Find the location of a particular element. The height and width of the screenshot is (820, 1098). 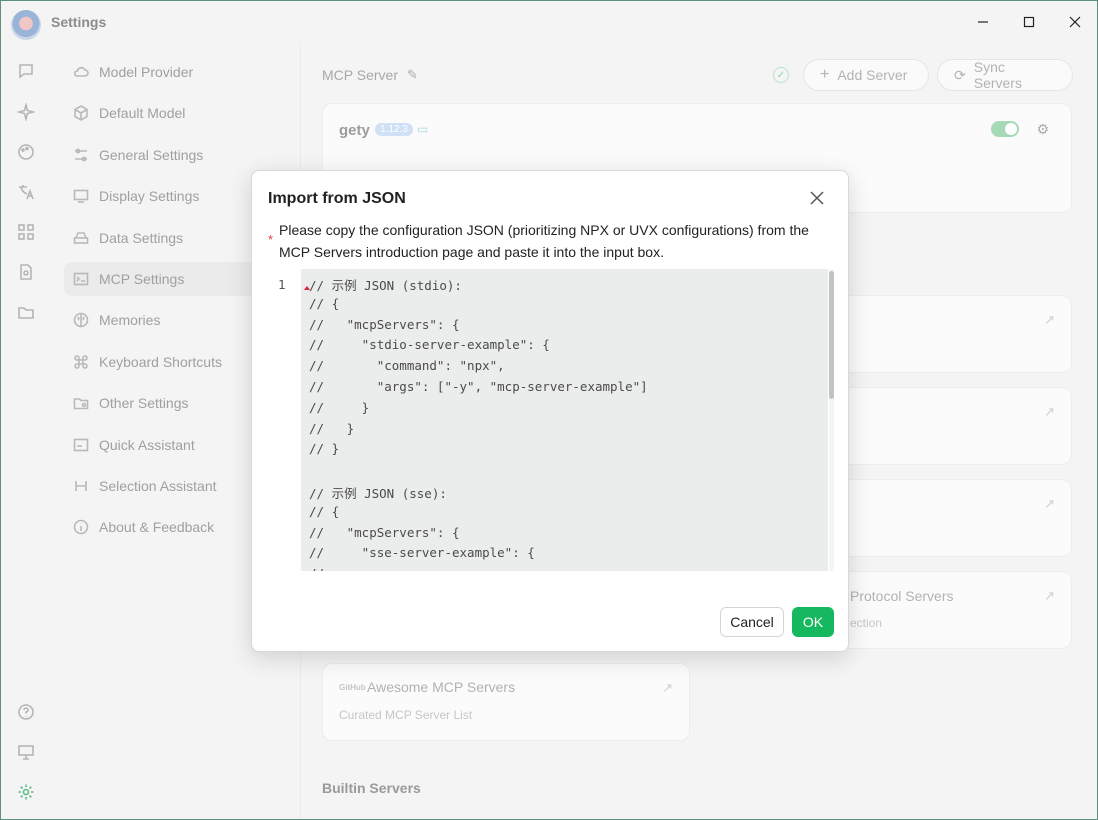

settings-gear-icon is located at coordinates (26, 792).